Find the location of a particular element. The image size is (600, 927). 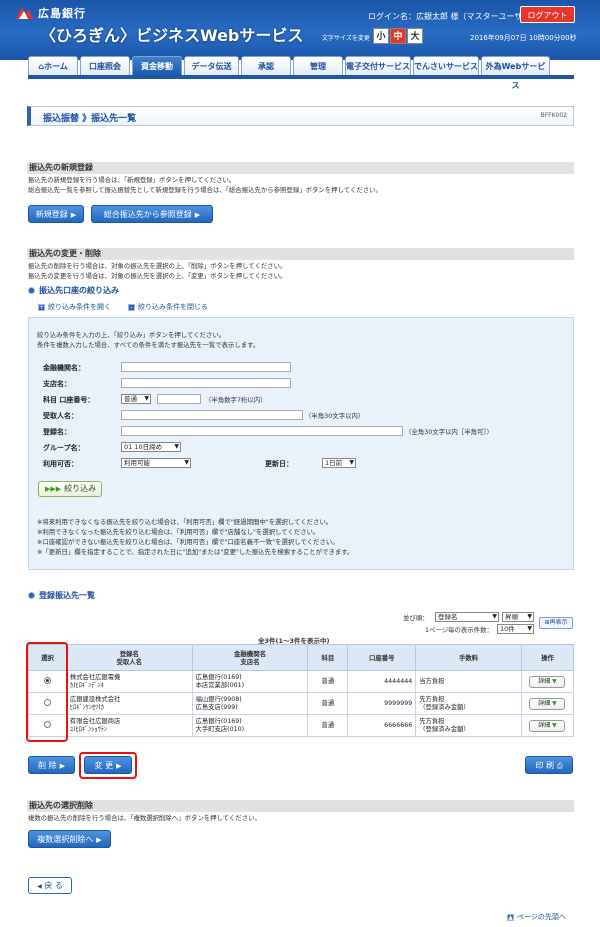

payee-input is located at coordinates (212, 415).